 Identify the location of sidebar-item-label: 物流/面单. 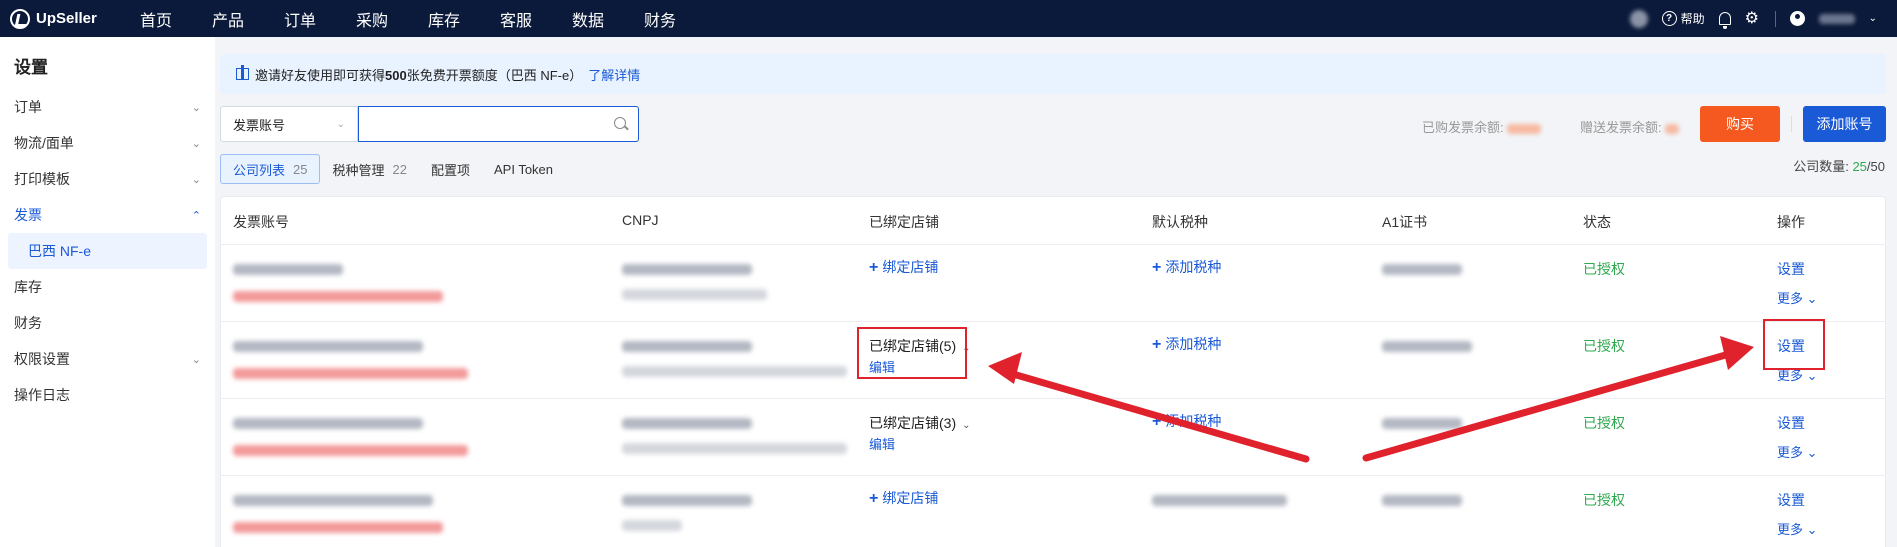
(44, 143).